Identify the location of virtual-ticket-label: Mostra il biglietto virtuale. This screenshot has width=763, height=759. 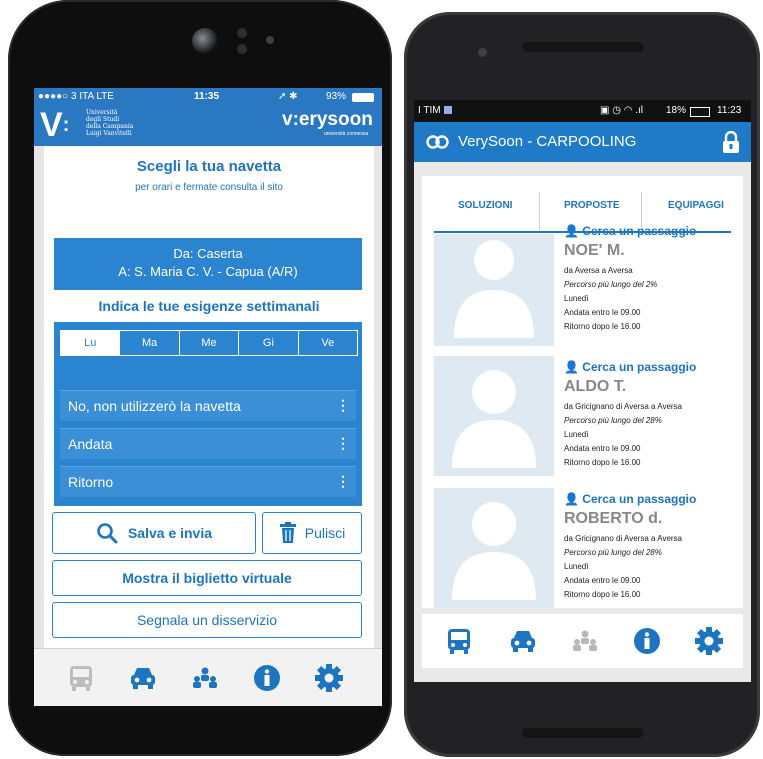
(207, 578).